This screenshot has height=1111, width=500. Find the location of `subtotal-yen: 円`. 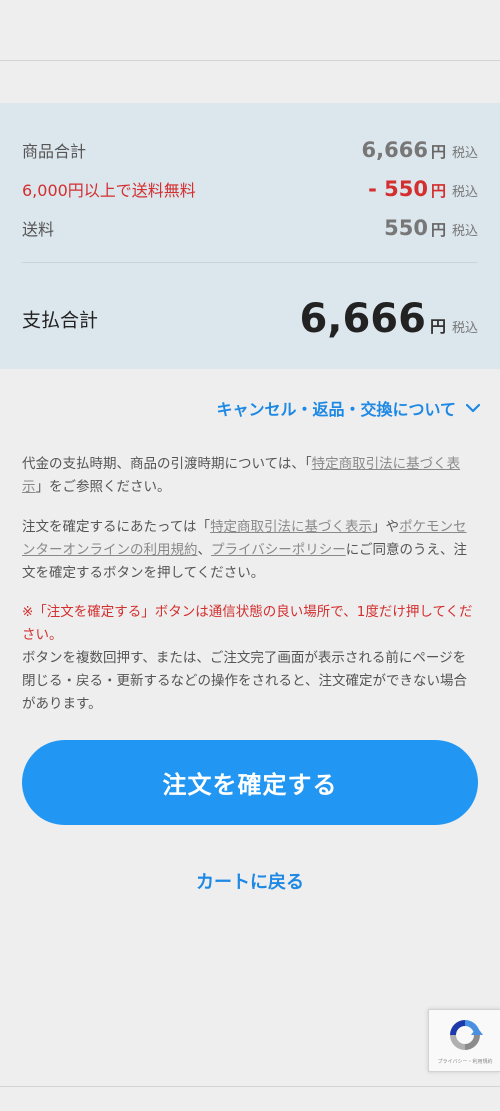

subtotal-yen: 円 is located at coordinates (438, 152).